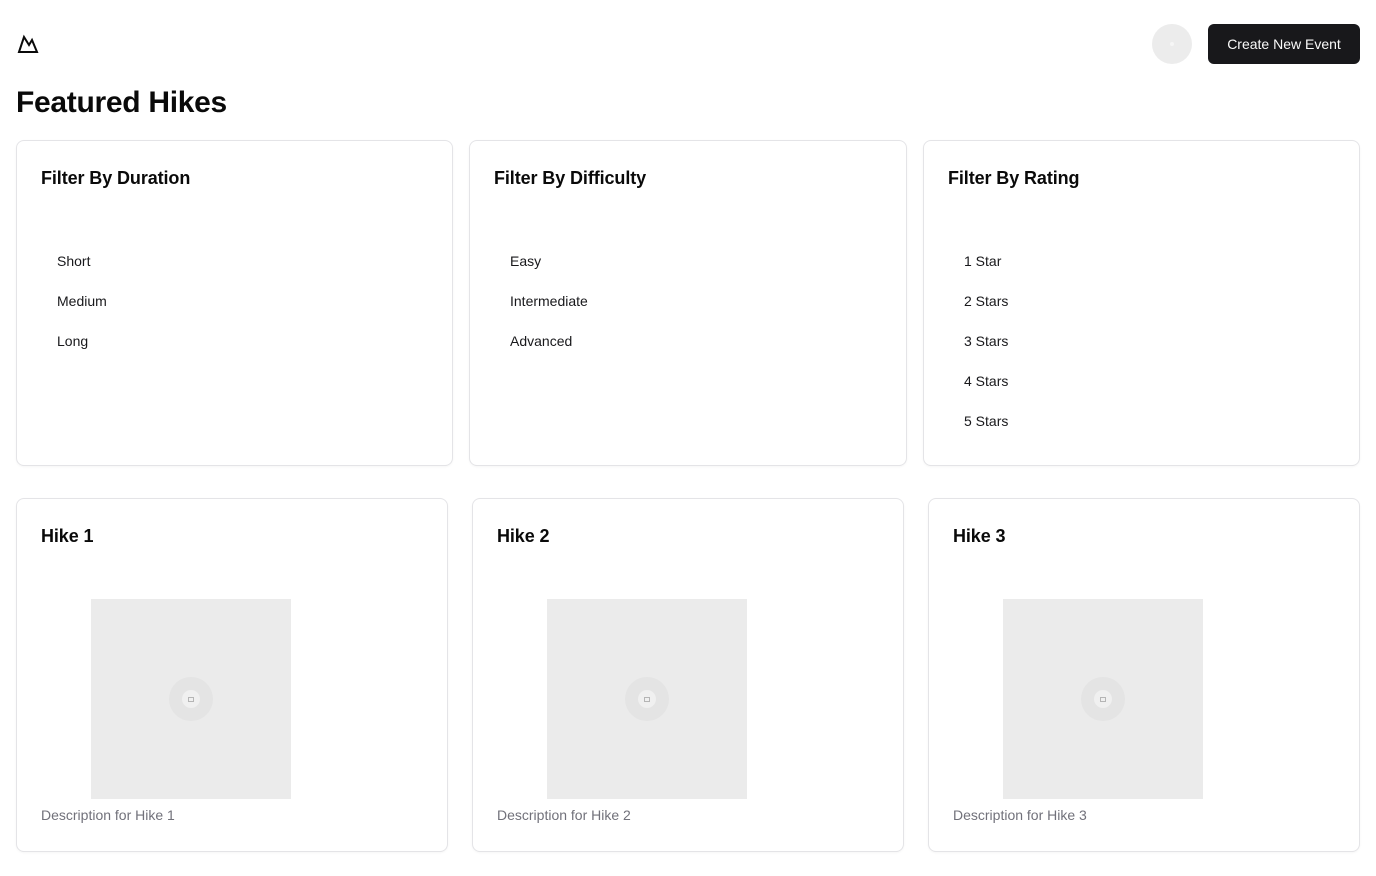 This screenshot has width=1376, height=876. What do you see at coordinates (564, 815) in the screenshot?
I see `hike-description: Description for Hike 2` at bounding box center [564, 815].